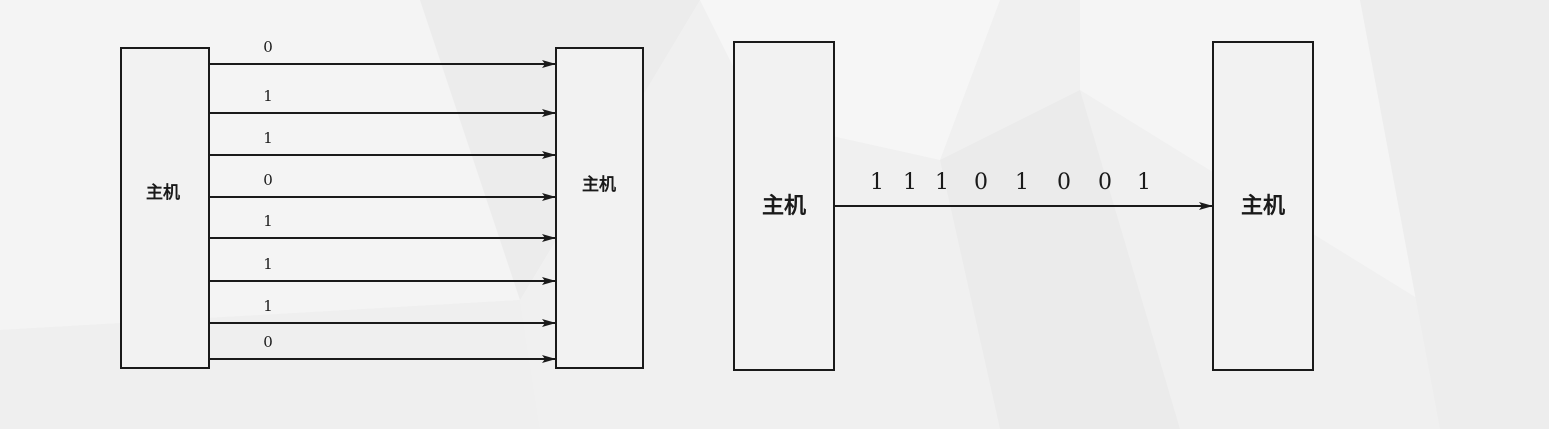  What do you see at coordinates (1105, 182) in the screenshot?
I see `serial-bit-label-7: 0` at bounding box center [1105, 182].